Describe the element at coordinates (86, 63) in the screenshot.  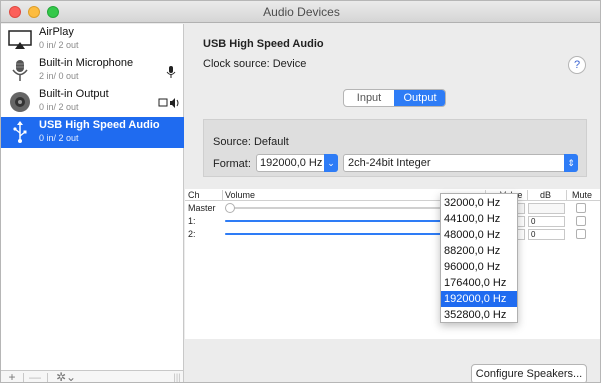
I see `device-name: Built-in Microphone` at that location.